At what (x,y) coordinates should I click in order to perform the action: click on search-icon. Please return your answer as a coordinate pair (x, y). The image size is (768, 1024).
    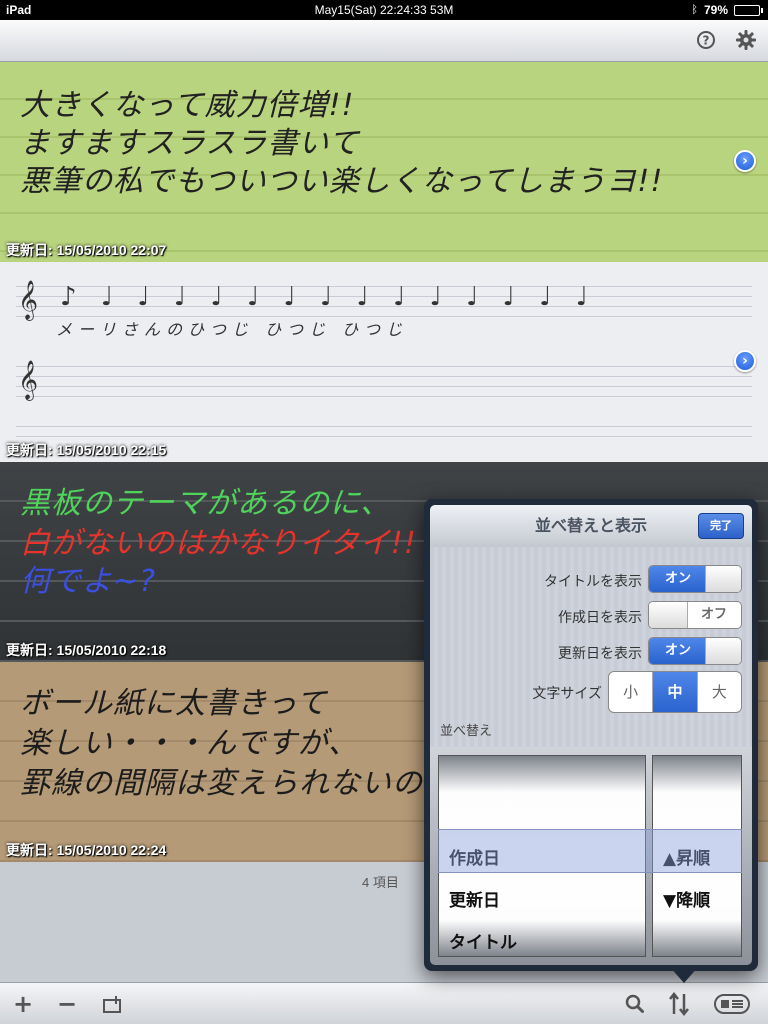
    Looking at the image, I should click on (635, 1004).